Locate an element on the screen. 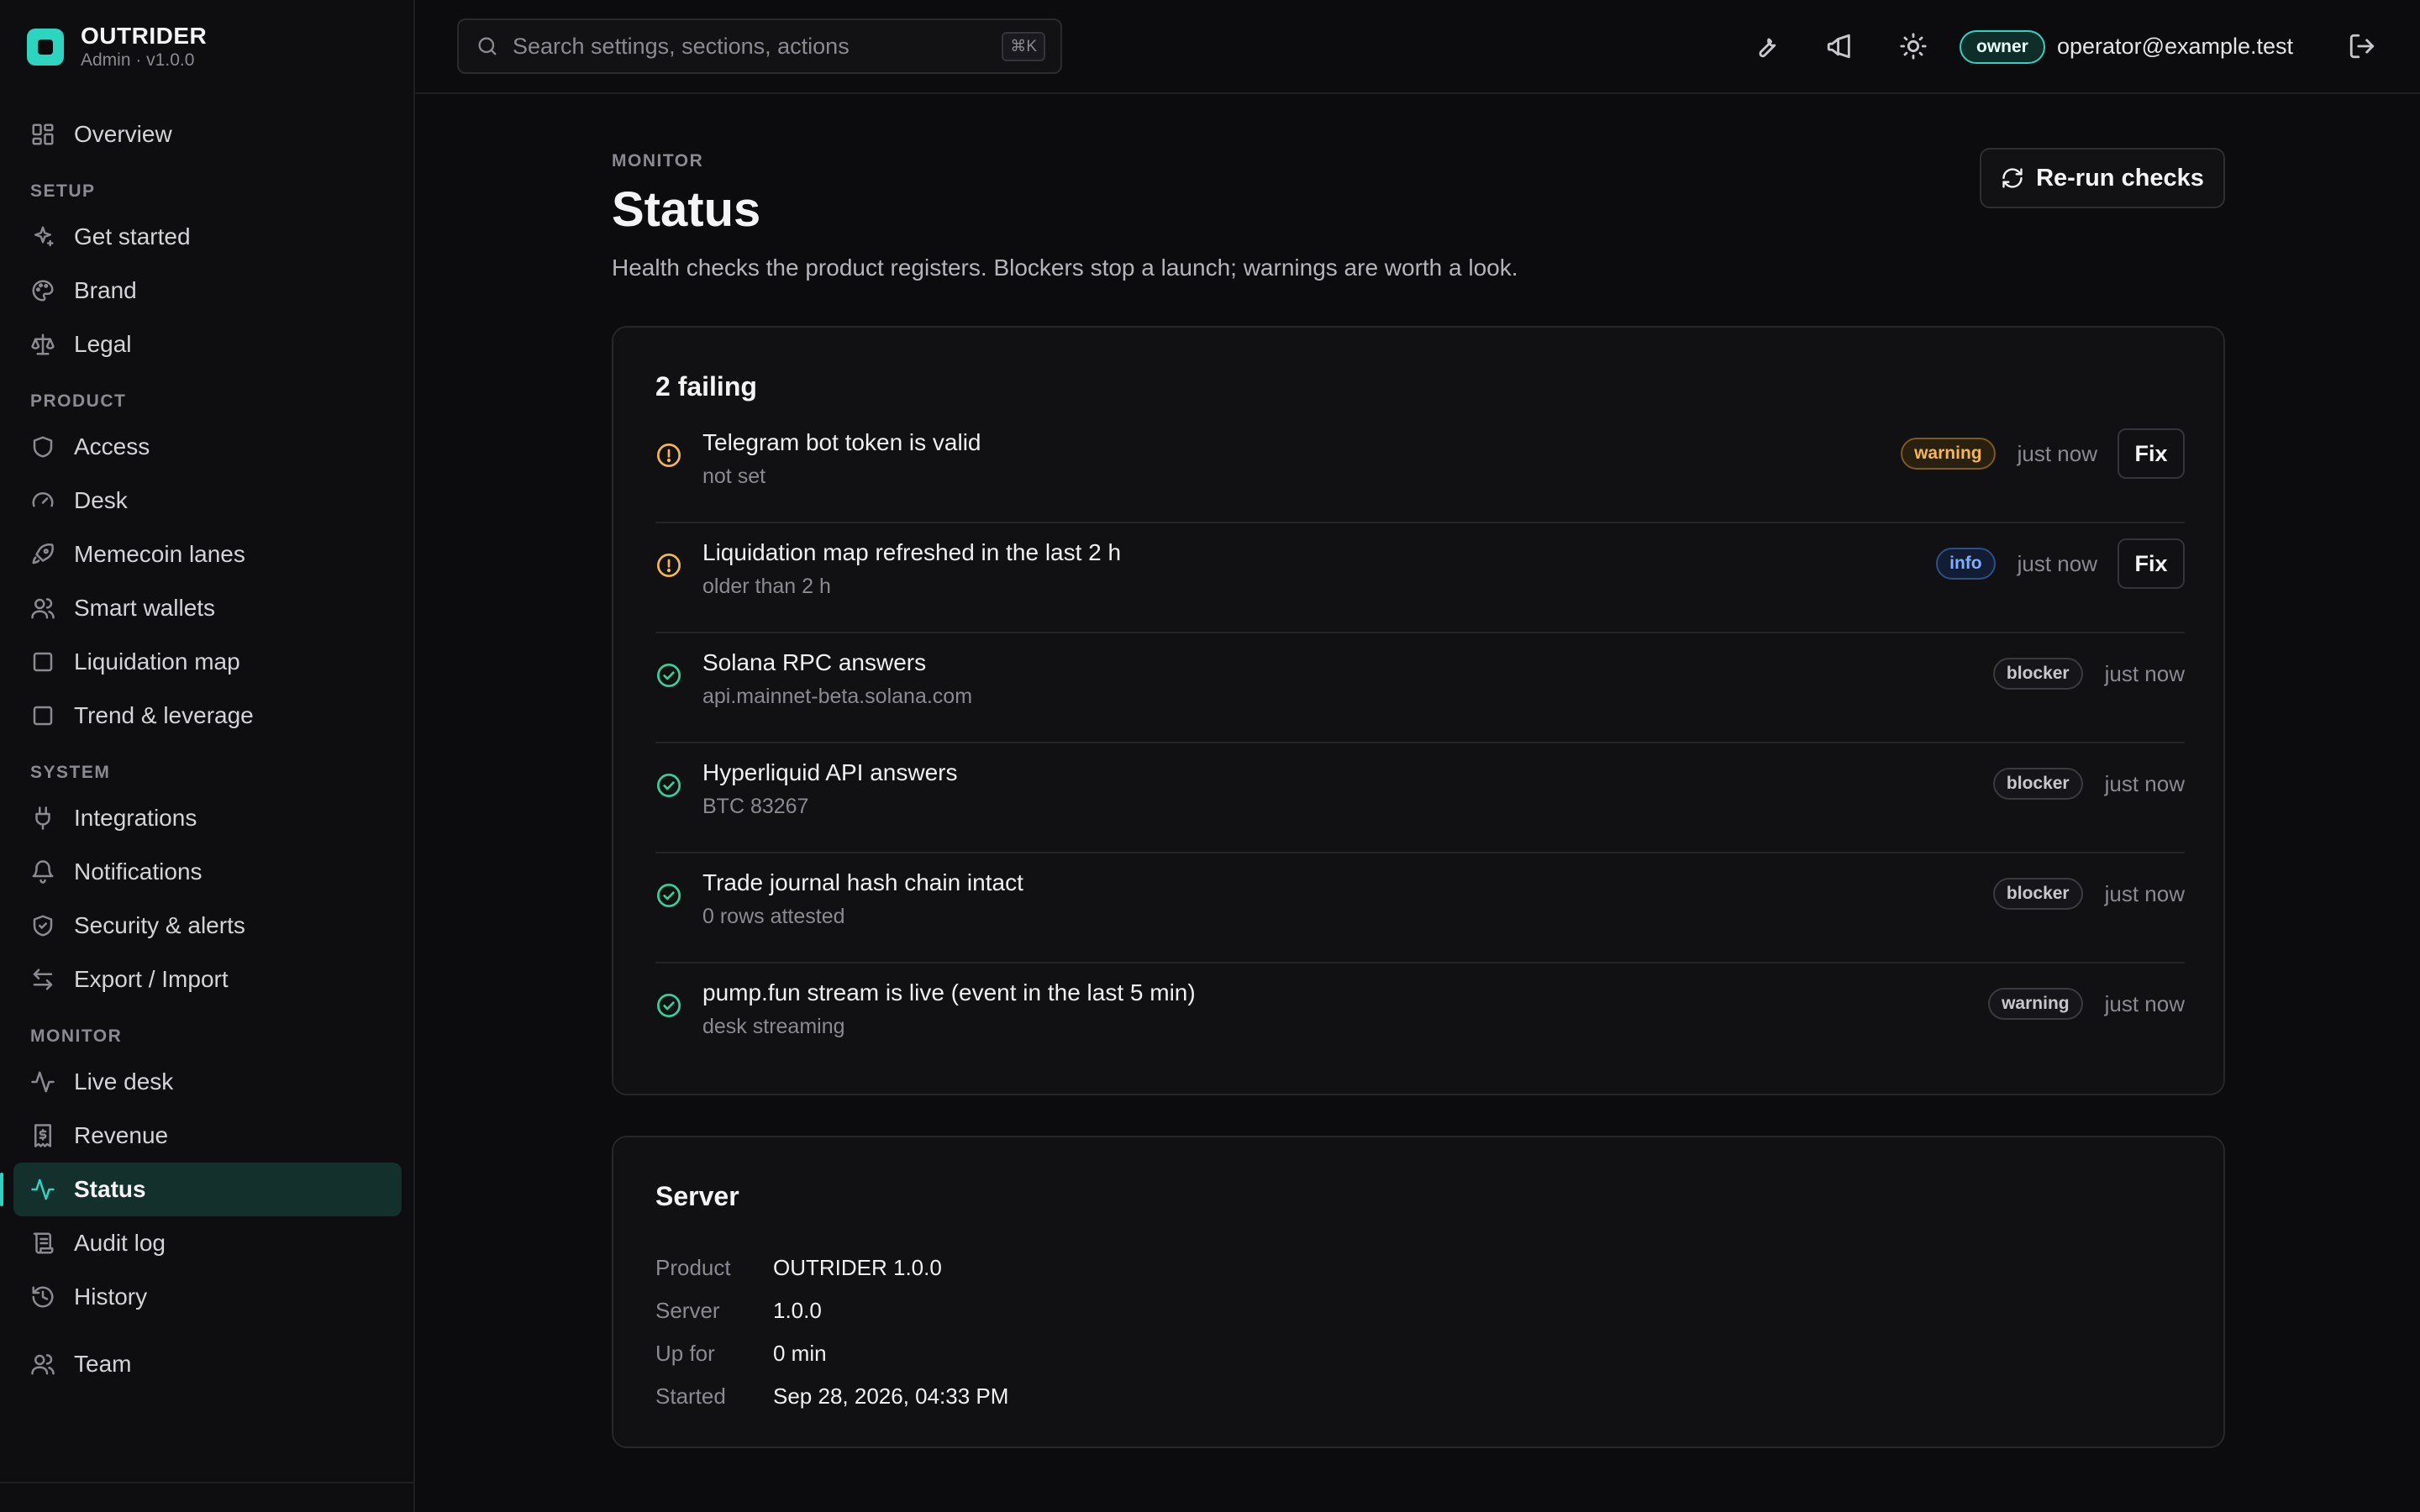 This screenshot has height=1512, width=2420. brand-version: Admin · v1.0.0 is located at coordinates (138, 60).